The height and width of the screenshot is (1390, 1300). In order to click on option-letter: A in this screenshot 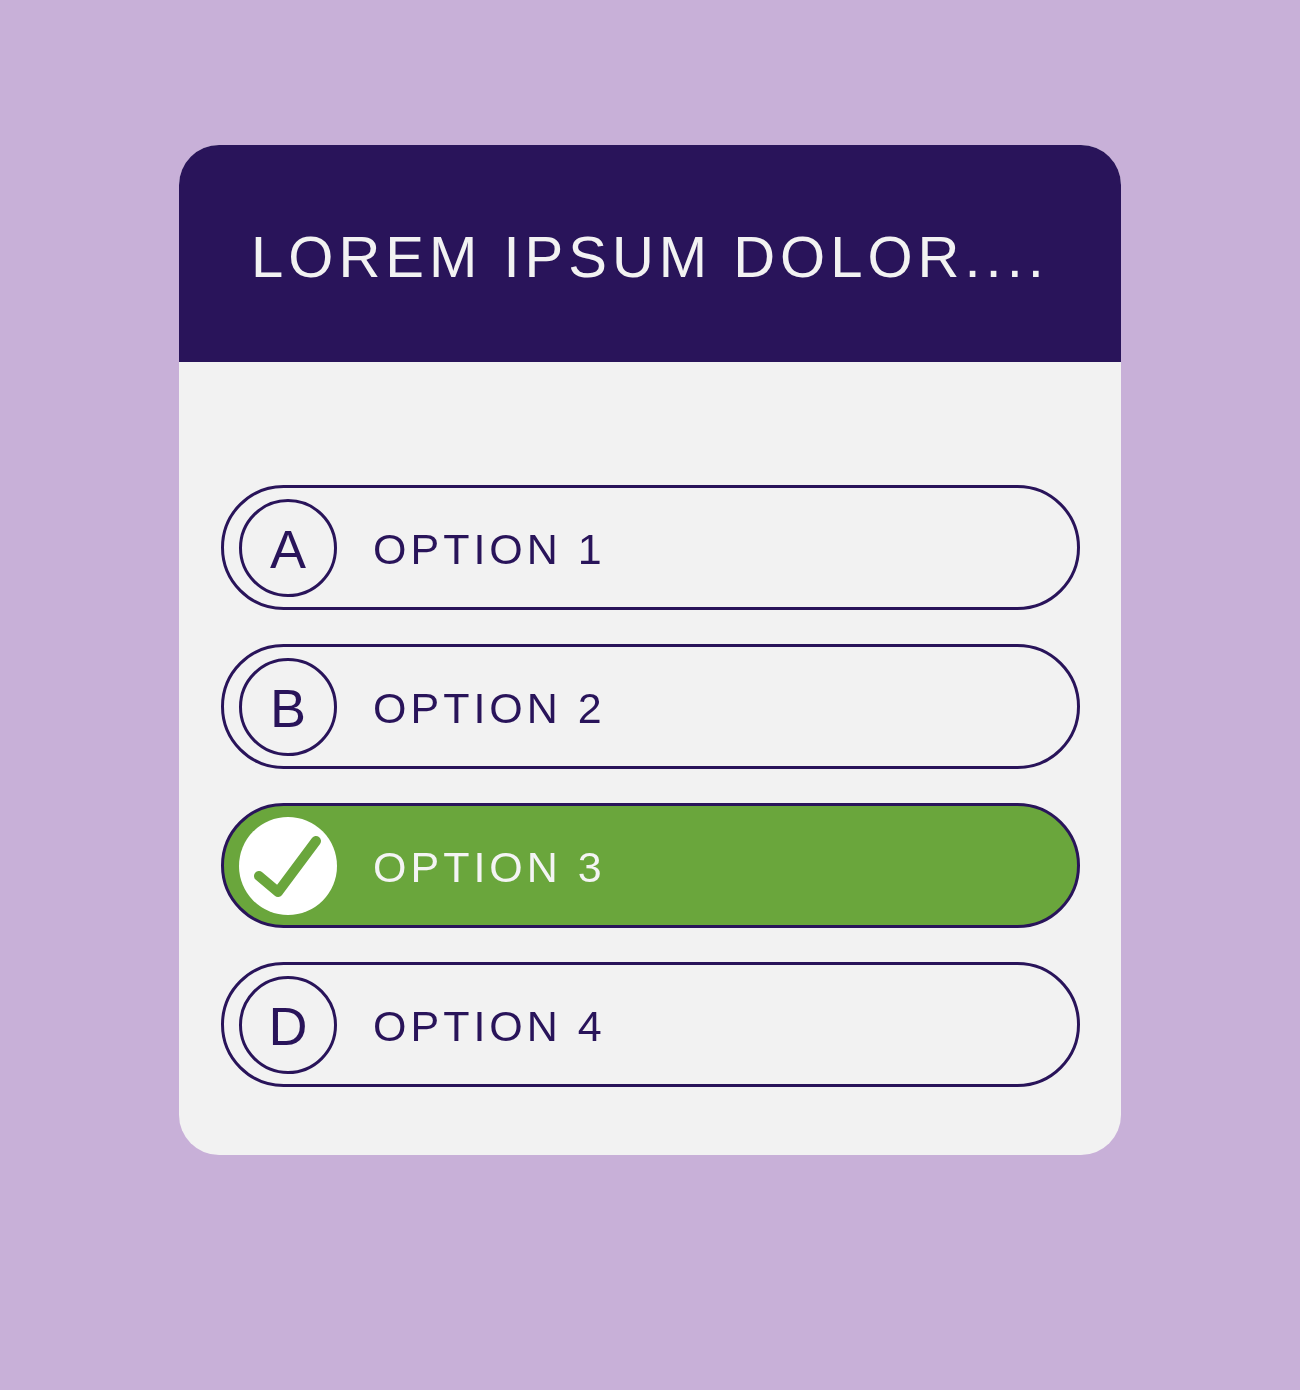, I will do `click(288, 547)`.